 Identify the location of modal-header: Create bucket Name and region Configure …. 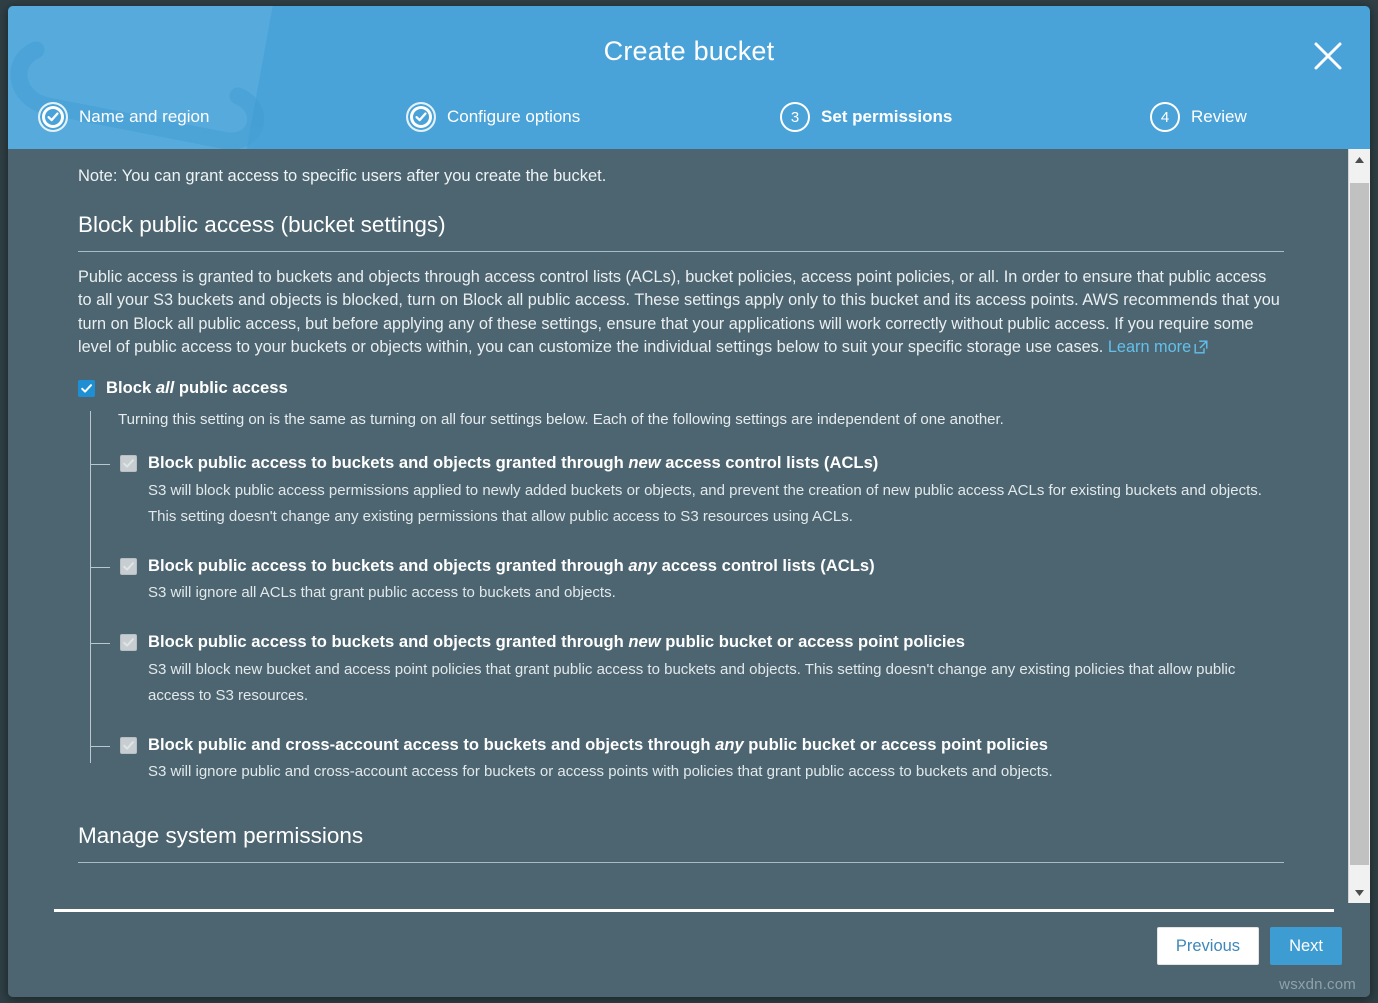
(689, 77).